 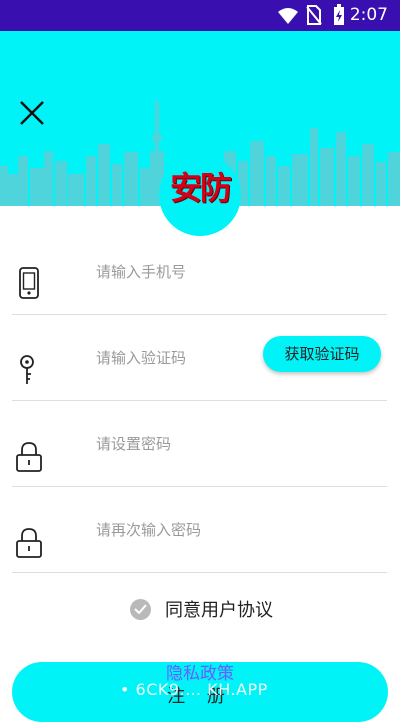 What do you see at coordinates (27, 369) in the screenshot?
I see `key-icon` at bounding box center [27, 369].